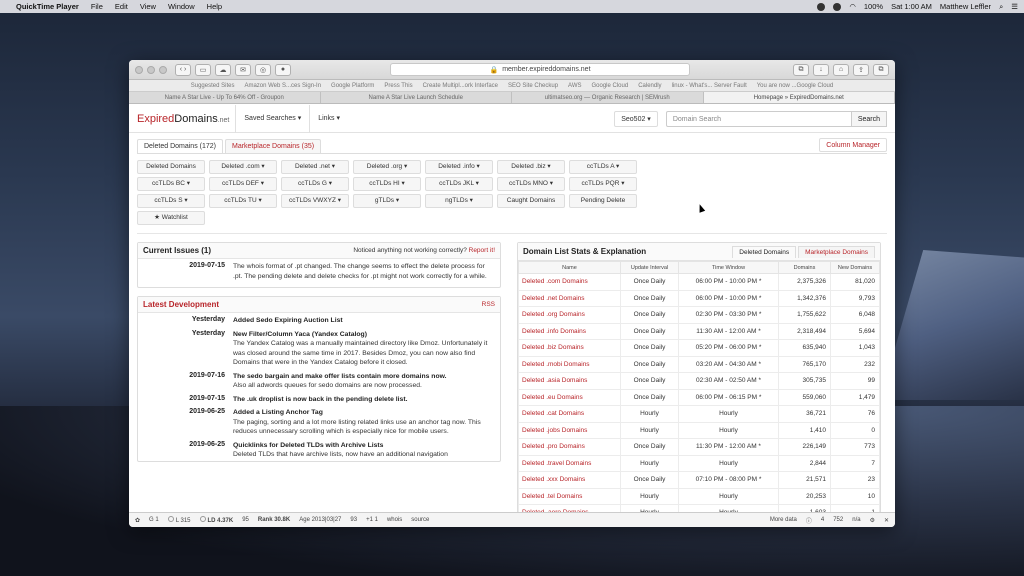 This screenshot has height=576, width=1024. I want to click on domain-list-link: Deleted .biz Domains, so click(569, 348).